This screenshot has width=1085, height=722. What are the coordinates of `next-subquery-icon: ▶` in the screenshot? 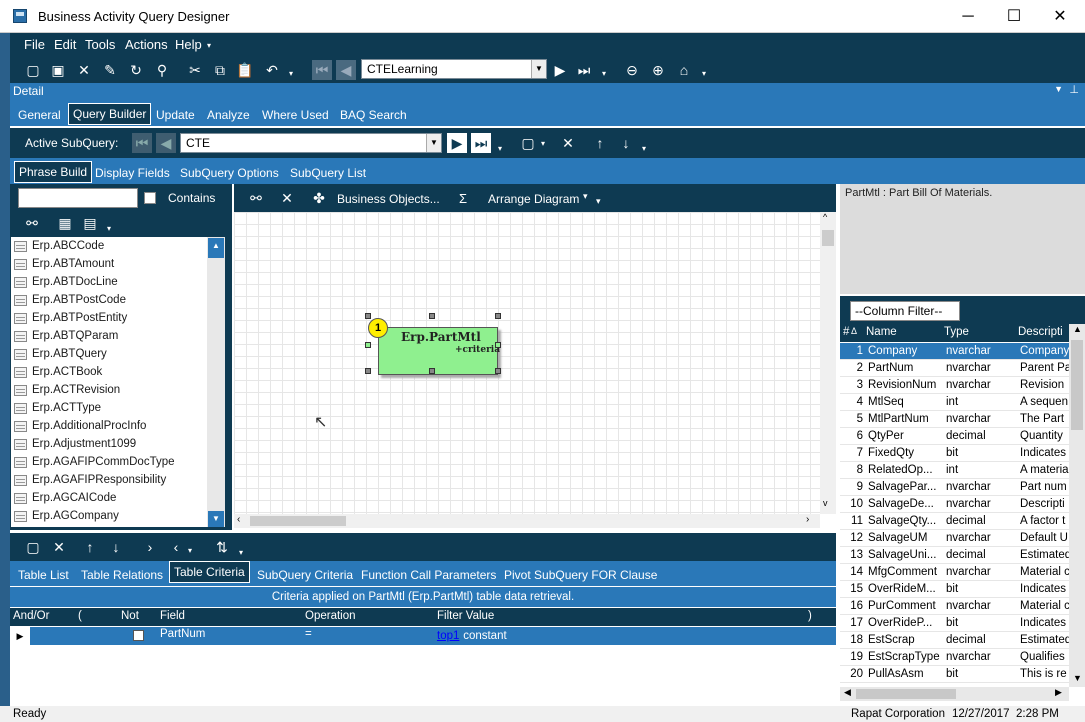 It's located at (457, 143).